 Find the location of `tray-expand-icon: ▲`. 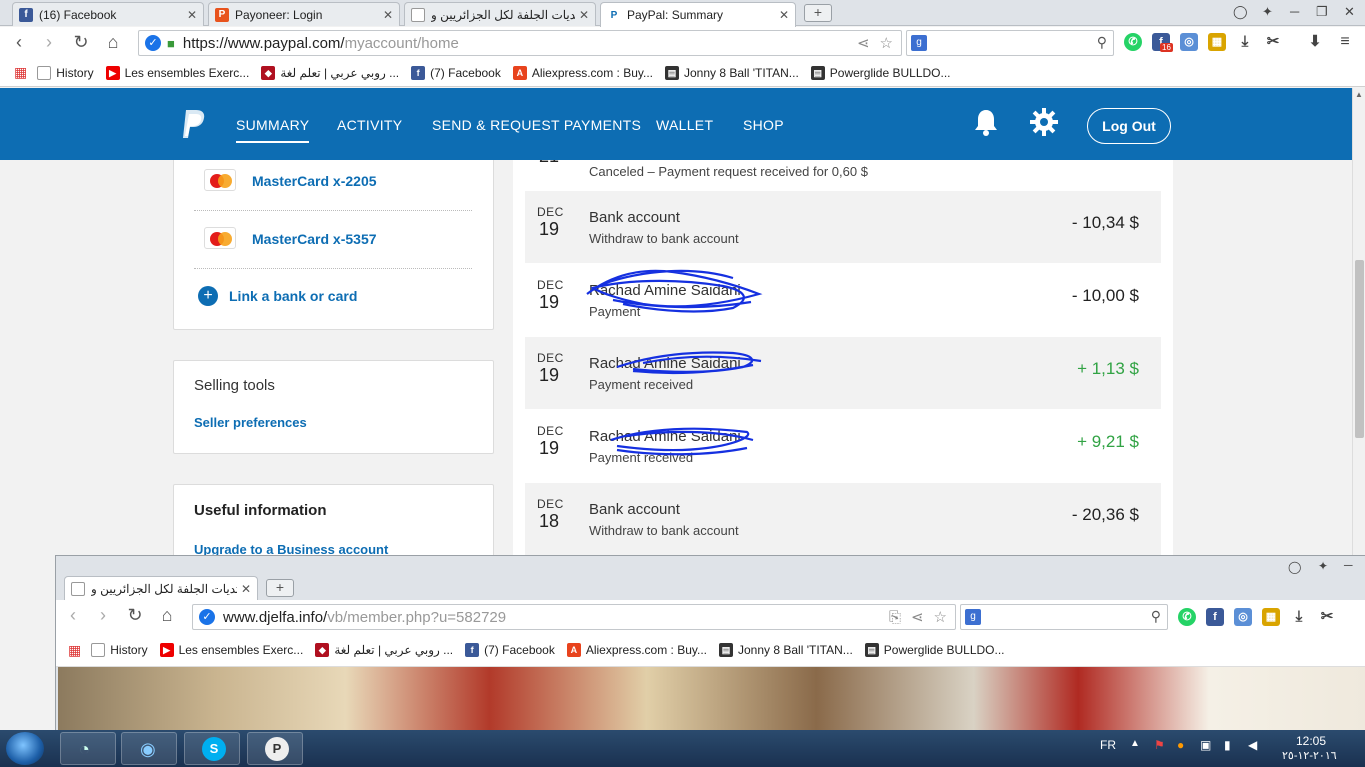

tray-expand-icon: ▲ is located at coordinates (1135, 743).